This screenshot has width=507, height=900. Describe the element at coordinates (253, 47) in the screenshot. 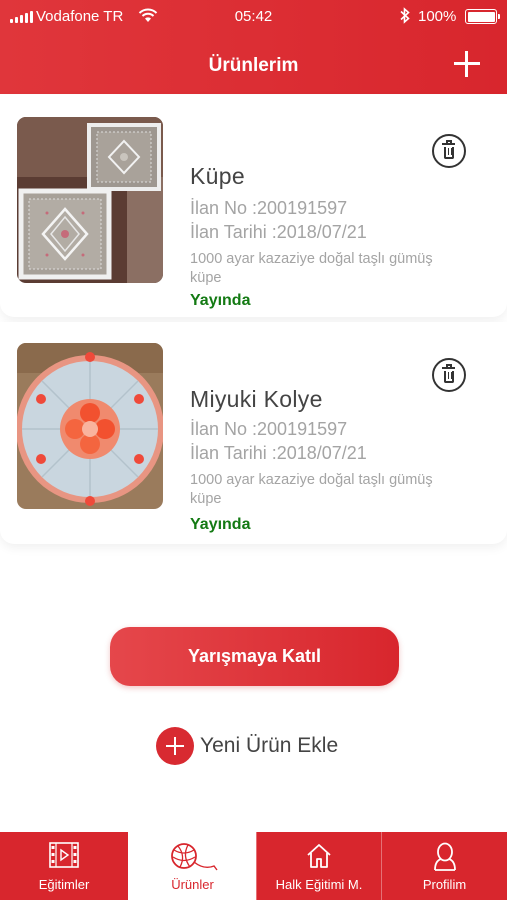

I see `app-header: Vodafone TR 05:42 100% Ürünlerim` at that location.